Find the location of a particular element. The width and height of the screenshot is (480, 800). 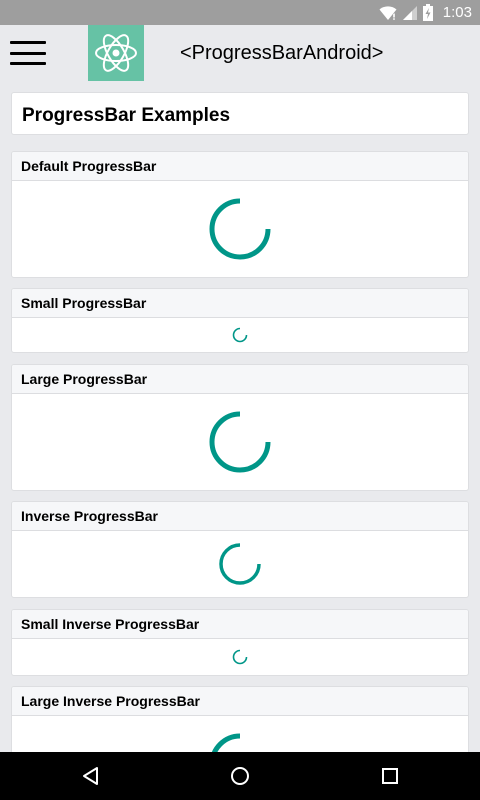

section-header: Small Inverse ProgressBar is located at coordinates (240, 624).